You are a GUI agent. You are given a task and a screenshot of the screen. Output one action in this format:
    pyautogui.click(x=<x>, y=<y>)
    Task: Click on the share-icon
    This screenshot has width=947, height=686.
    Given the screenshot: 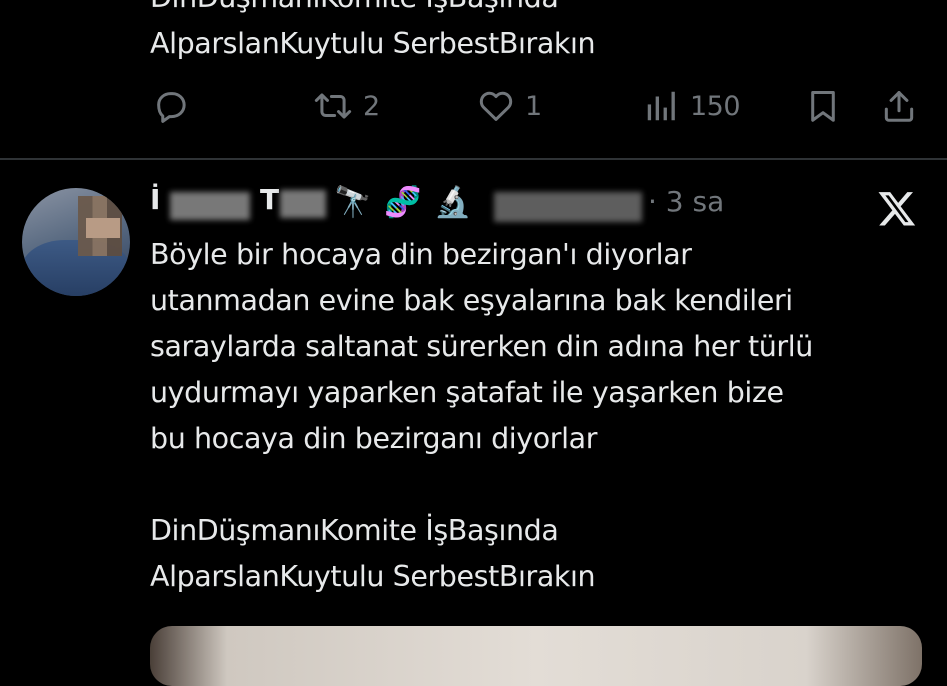 What is the action you would take?
    pyautogui.click(x=899, y=106)
    